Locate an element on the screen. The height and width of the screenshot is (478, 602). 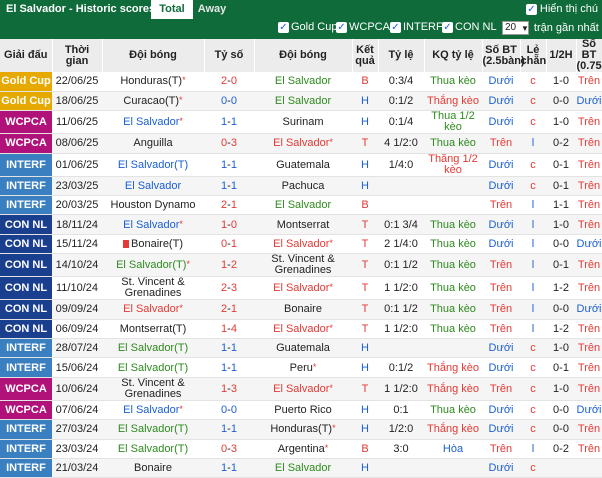
away-team: Pachuca is located at coordinates (303, 186).